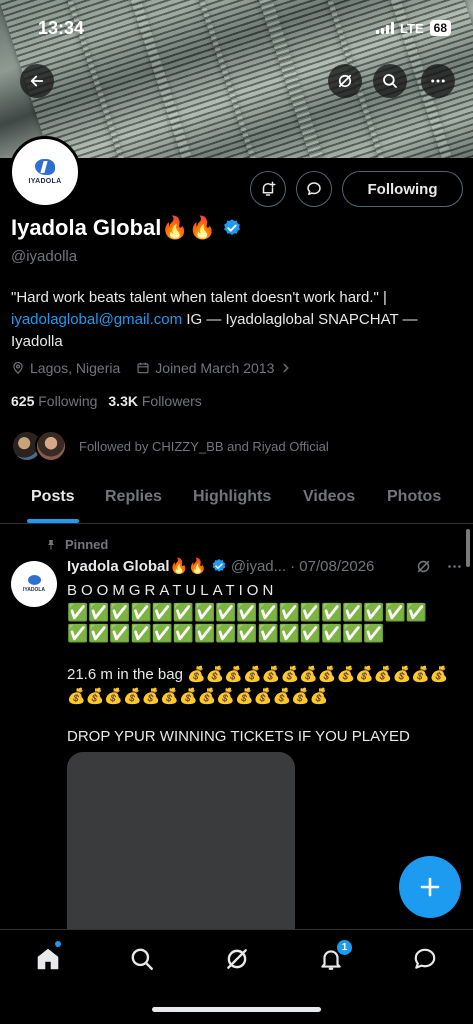 Image resolution: width=473 pixels, height=1024 pixels. Describe the element at coordinates (114, 227) in the screenshot. I see `profile-name: Iyadola Global🔥🔥` at that location.